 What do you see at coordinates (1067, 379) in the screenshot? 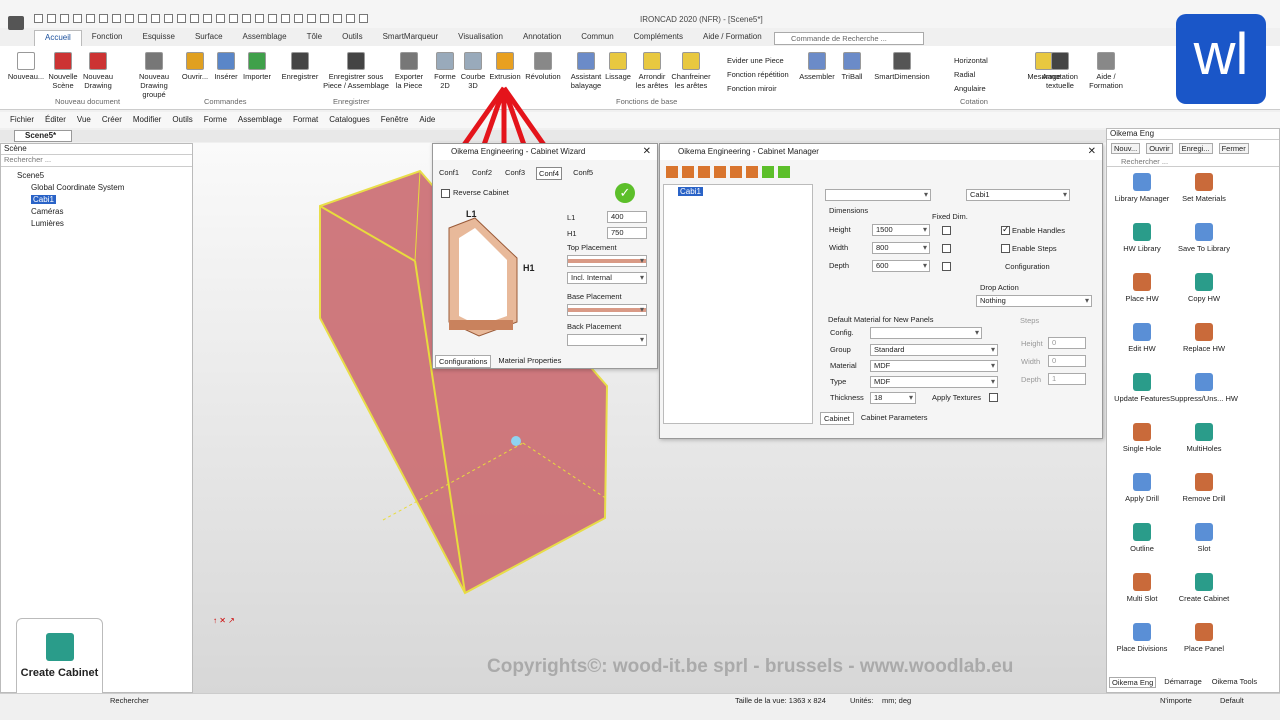
I see `steps-depth-input: 1` at bounding box center [1067, 379].